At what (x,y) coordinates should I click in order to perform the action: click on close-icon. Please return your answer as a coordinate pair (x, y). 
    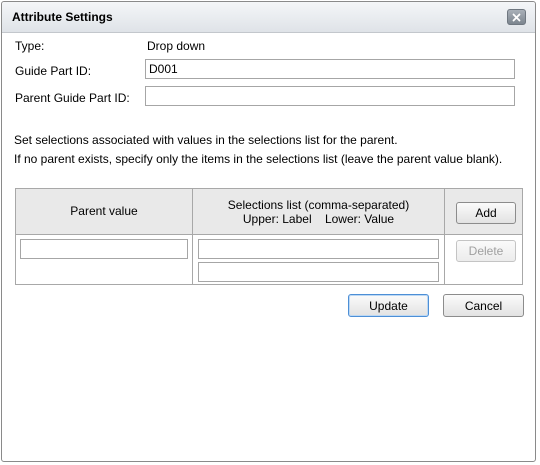
    Looking at the image, I should click on (516, 17).